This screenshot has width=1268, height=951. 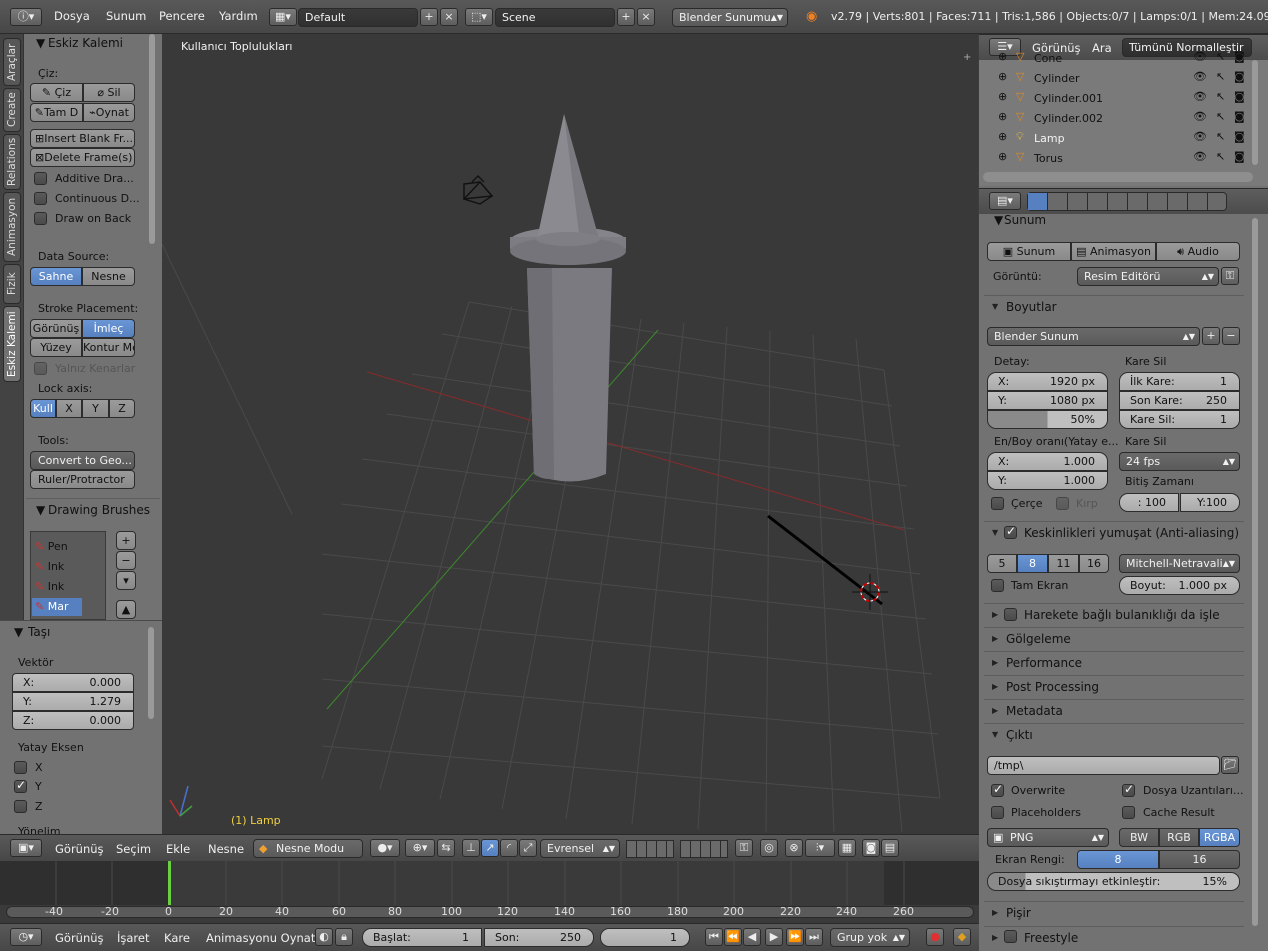 What do you see at coordinates (1128, 812) in the screenshot?
I see `cache-result-checkbox` at bounding box center [1128, 812].